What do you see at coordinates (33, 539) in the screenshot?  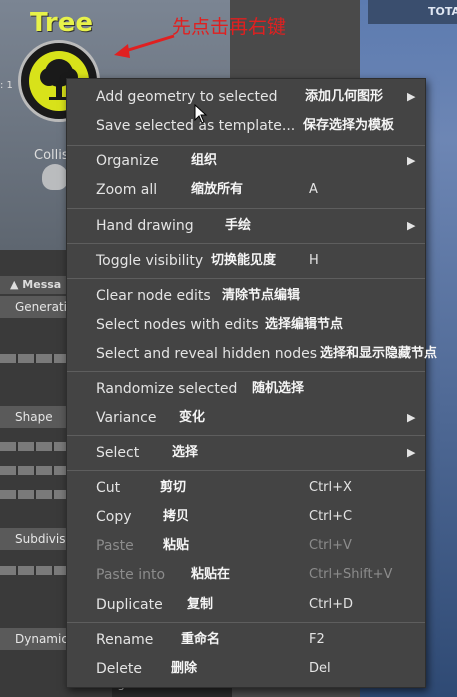 I see `side-label-subdivision: Subdivisi` at bounding box center [33, 539].